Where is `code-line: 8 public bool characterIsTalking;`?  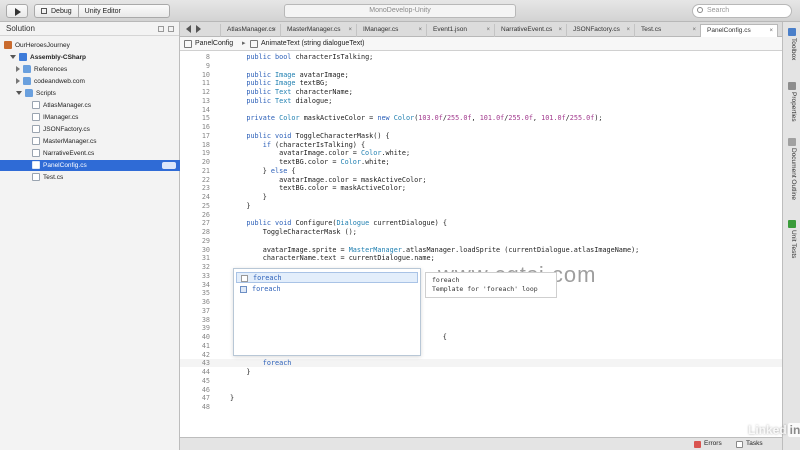 code-line: 8 public bool characterIsTalking; is located at coordinates (481, 57).